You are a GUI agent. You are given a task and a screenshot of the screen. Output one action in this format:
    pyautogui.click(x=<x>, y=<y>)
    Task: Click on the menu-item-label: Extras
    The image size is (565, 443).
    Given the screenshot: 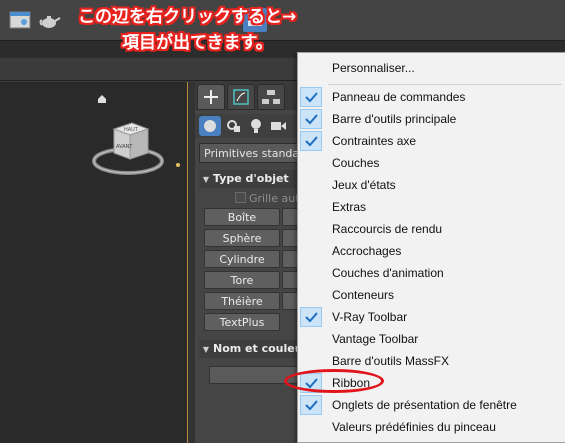 What is the action you would take?
    pyautogui.click(x=349, y=207)
    